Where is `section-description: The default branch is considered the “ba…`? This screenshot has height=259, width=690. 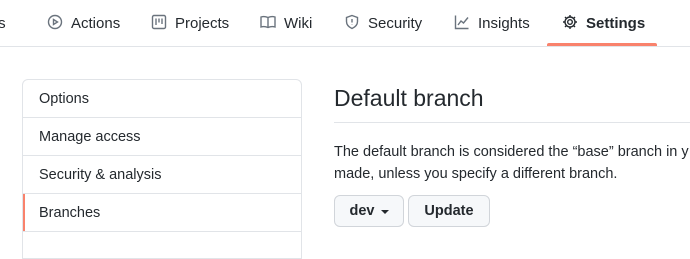 section-description: The default branch is considered the “ba… is located at coordinates (512, 163).